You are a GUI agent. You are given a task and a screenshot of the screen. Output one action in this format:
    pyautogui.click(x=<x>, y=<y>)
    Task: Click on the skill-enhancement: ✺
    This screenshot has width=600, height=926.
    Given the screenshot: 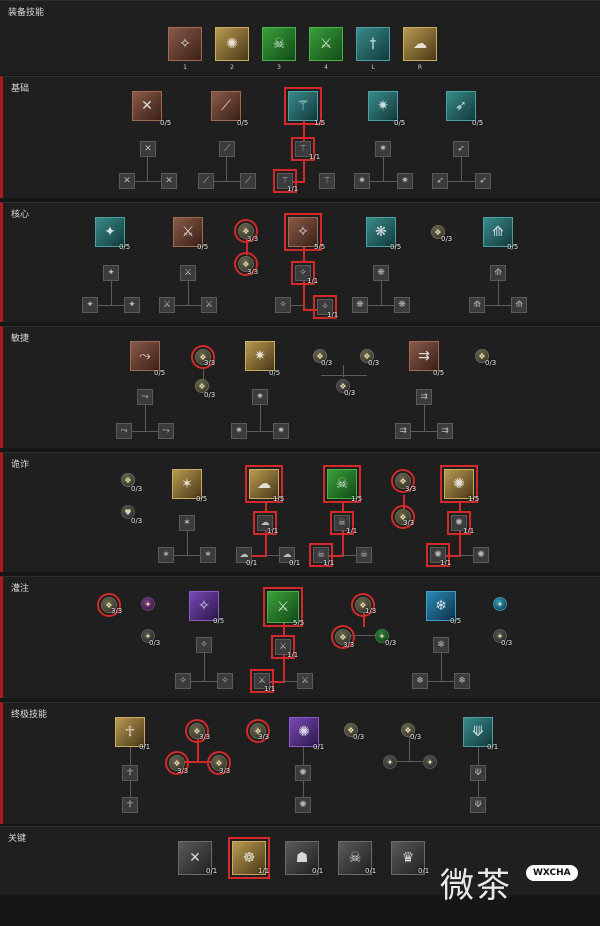 What is the action you would take?
    pyautogui.click(x=303, y=773)
    